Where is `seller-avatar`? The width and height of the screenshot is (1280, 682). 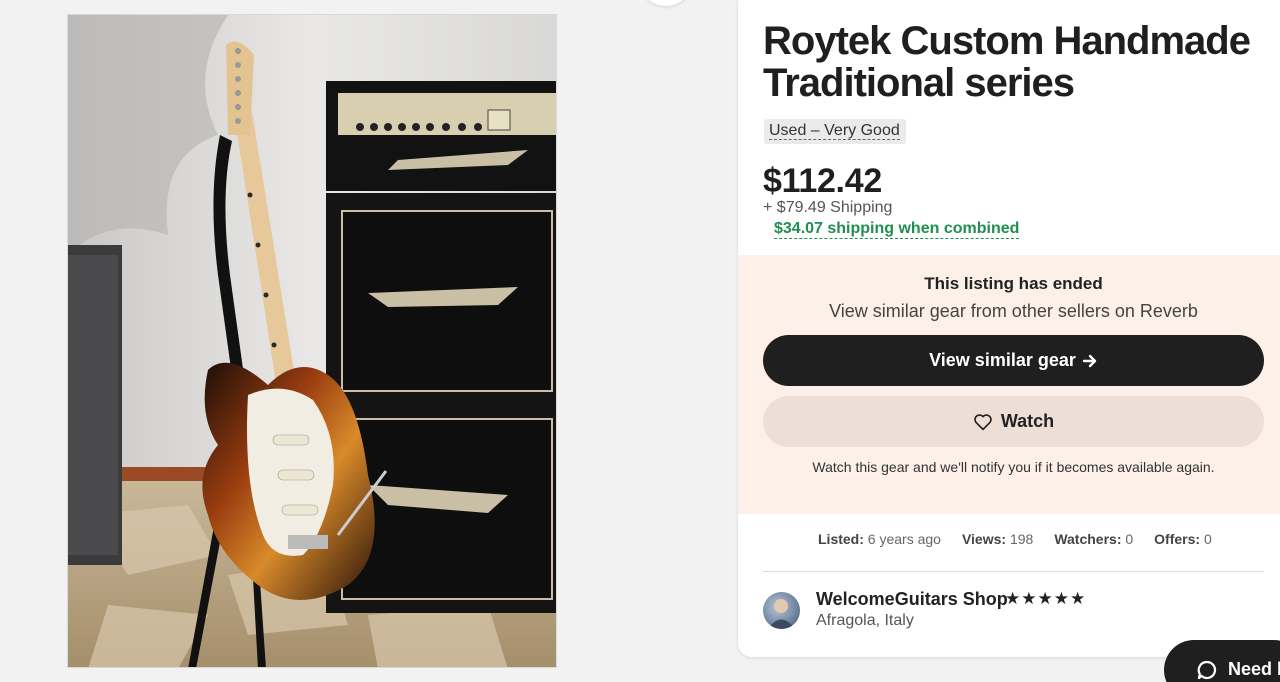
seller-avatar is located at coordinates (781, 610).